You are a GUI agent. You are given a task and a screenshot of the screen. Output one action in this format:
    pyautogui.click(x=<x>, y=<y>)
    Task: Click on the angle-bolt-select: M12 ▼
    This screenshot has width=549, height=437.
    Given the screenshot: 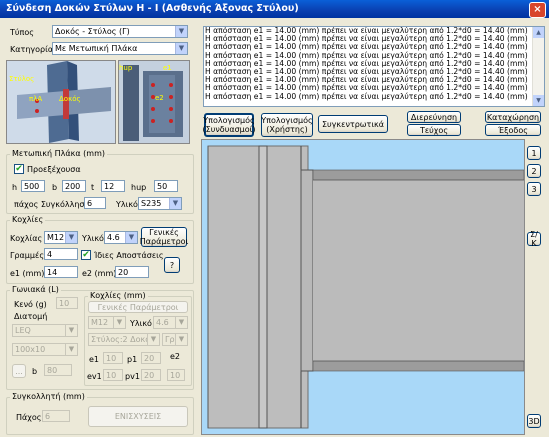 What is the action you would take?
    pyautogui.click(x=107, y=322)
    